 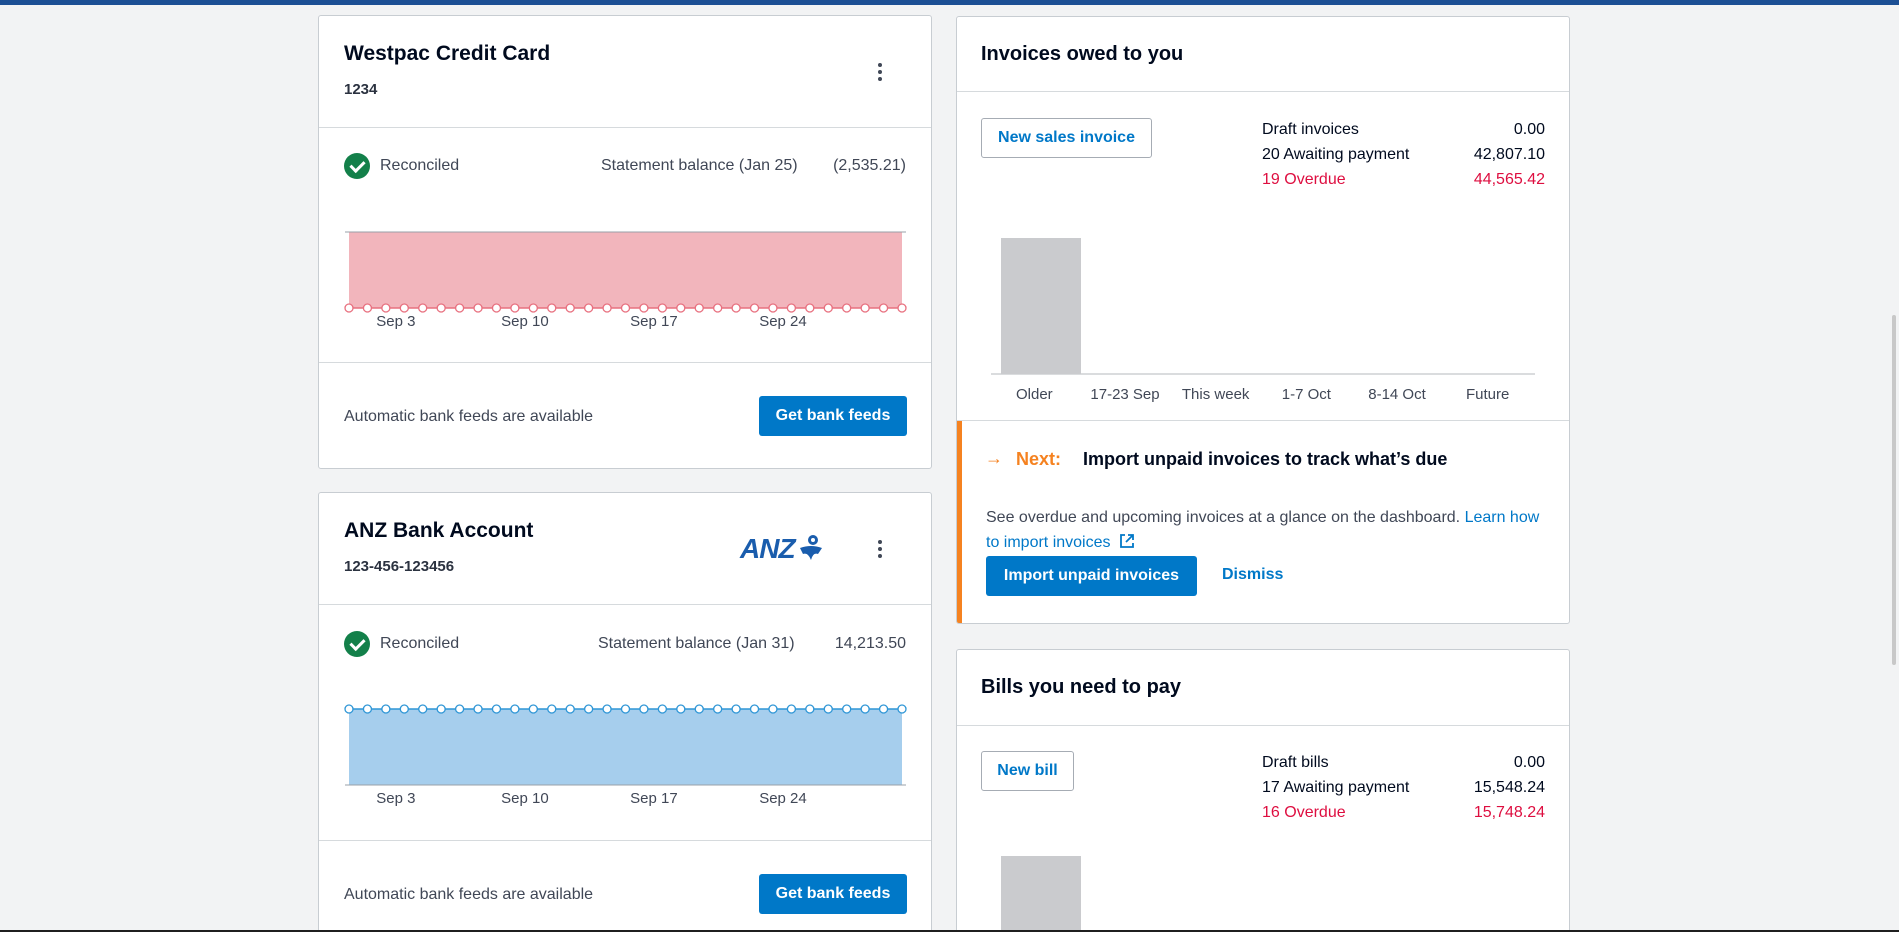 I want to click on summary-awaiting-label: 17 Awaiting payment, so click(x=1335, y=788).